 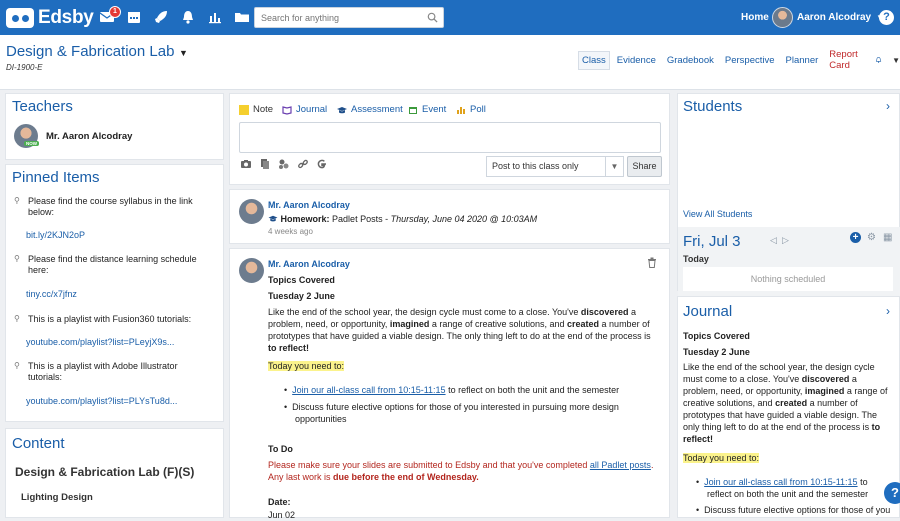 I want to click on search-icon, so click(x=432, y=17).